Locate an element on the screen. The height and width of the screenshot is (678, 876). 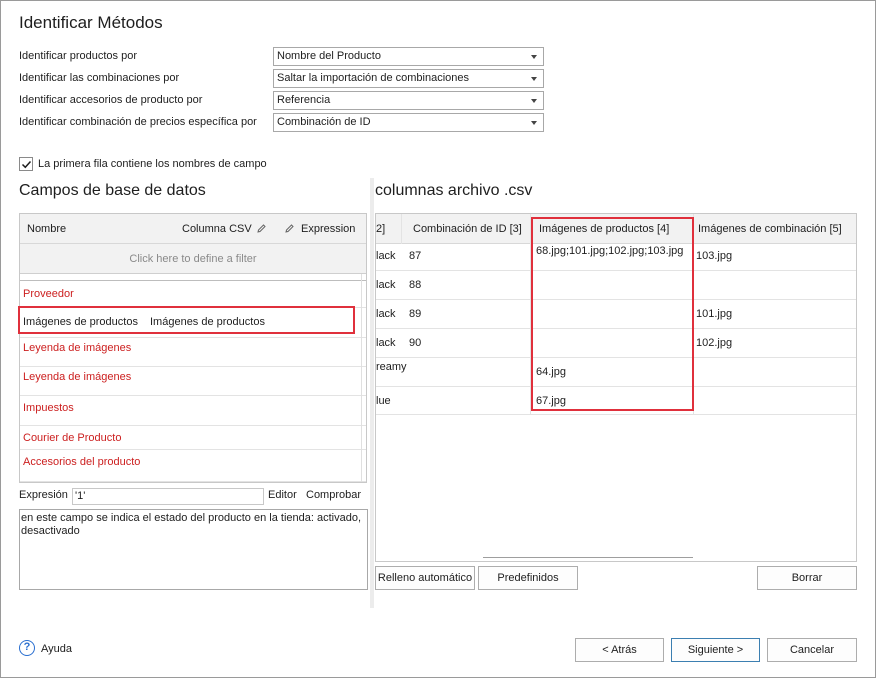
grid-header: Nombre Columna CSV Expression is located at coordinates (193, 229).